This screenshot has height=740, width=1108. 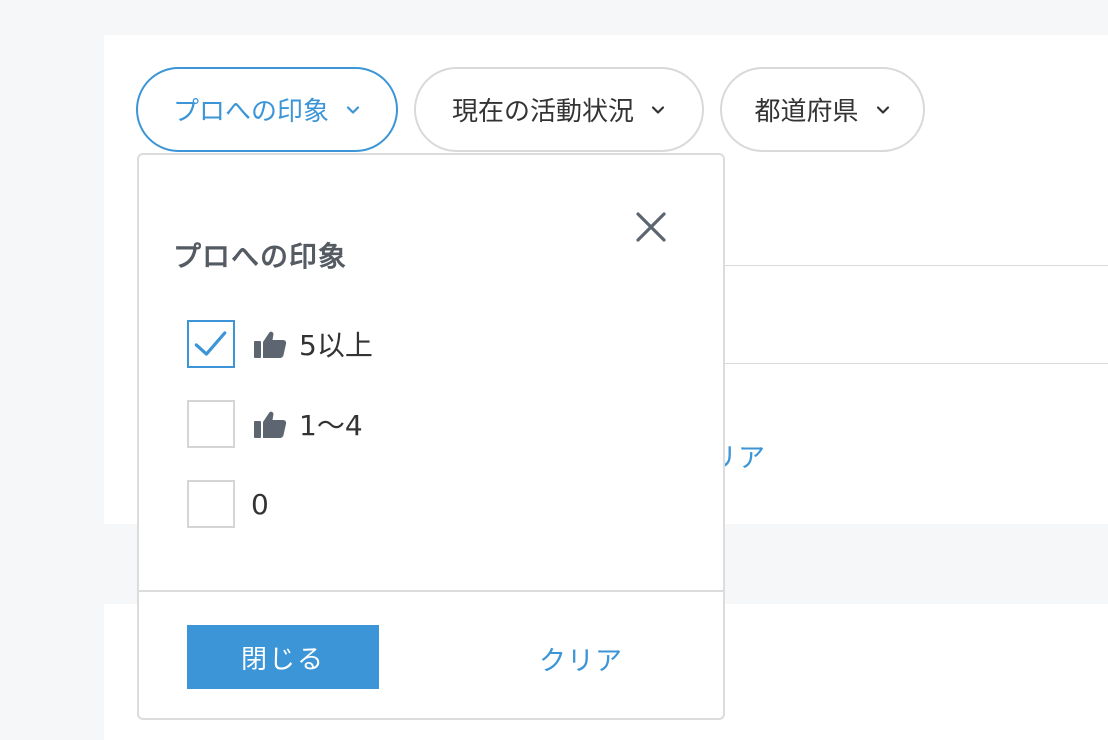 What do you see at coordinates (210, 343) in the screenshot?
I see `checkmark-icon` at bounding box center [210, 343].